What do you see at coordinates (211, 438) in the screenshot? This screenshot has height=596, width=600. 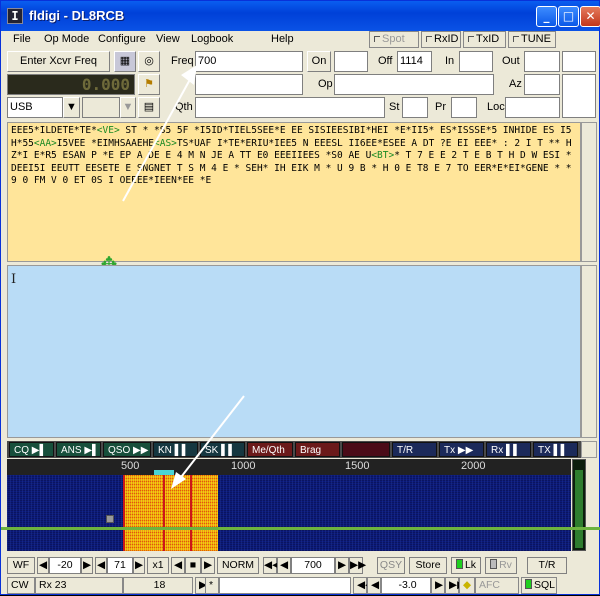 I see `arrow-to-waterfall` at bounding box center [211, 438].